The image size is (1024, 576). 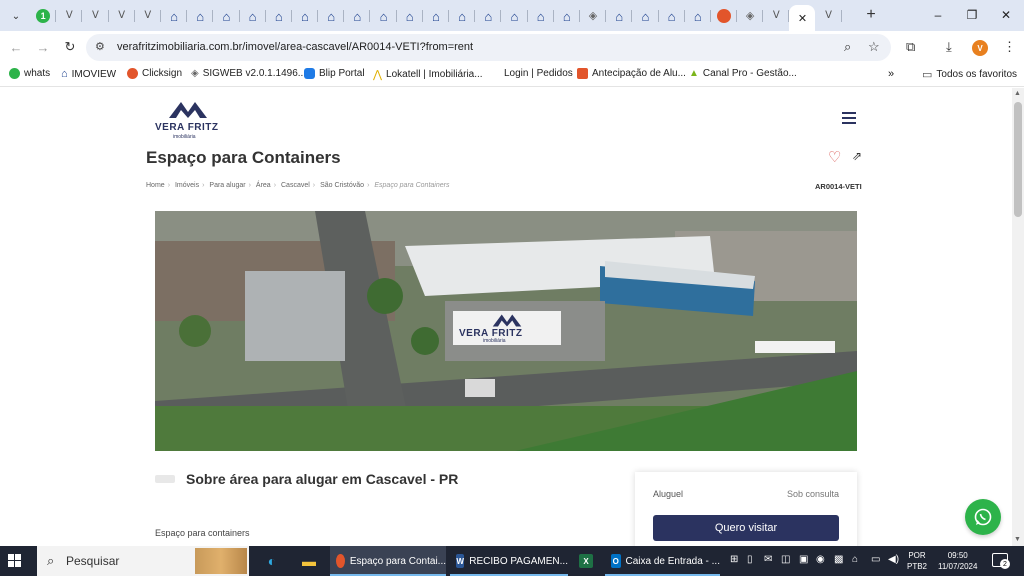 I want to click on taskbar-search: ⌕ Pesquisar, so click(x=143, y=561).